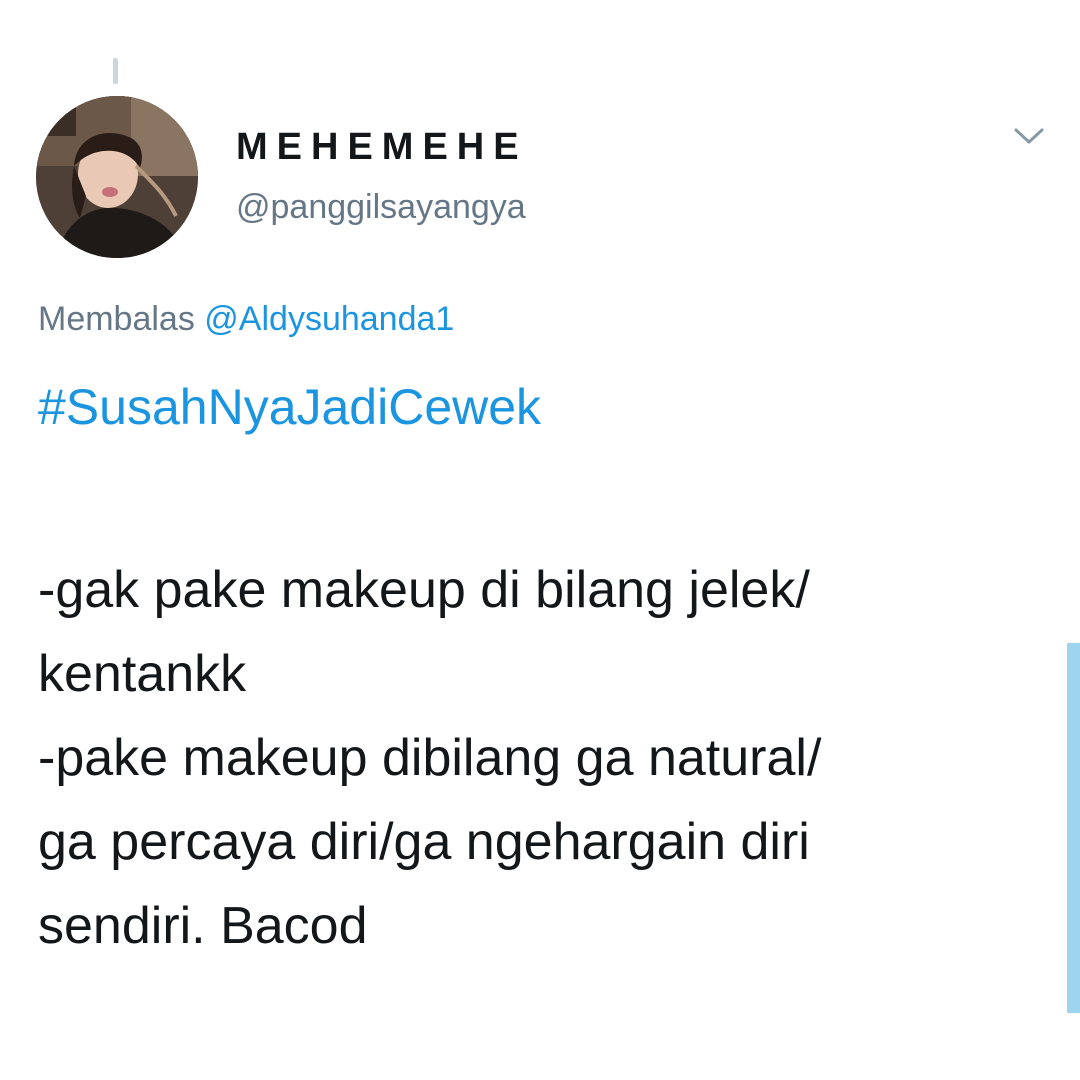 This screenshot has width=1080, height=1080. What do you see at coordinates (381, 207) in the screenshot?
I see `user-handle: @panggilsayangya` at bounding box center [381, 207].